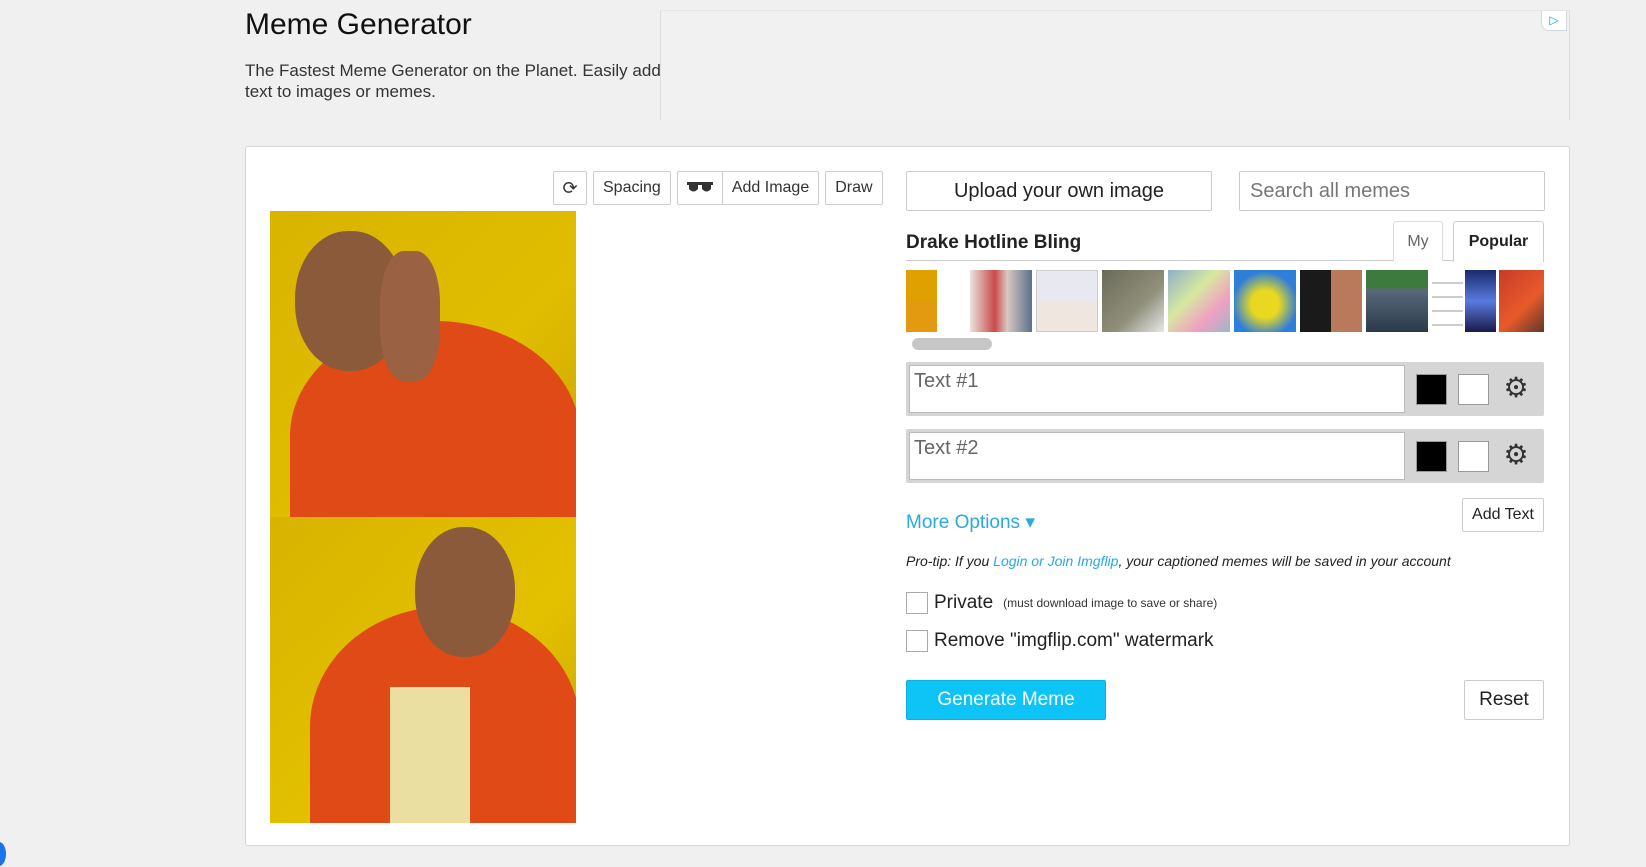 The width and height of the screenshot is (1646, 867). What do you see at coordinates (917, 641) in the screenshot?
I see `remove-watermark-checkbox` at bounding box center [917, 641].